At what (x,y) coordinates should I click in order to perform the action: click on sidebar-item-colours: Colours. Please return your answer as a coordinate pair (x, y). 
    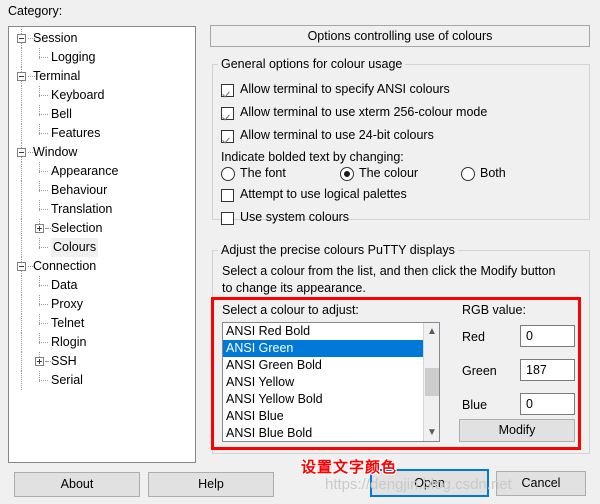
    Looking at the image, I should click on (75, 247).